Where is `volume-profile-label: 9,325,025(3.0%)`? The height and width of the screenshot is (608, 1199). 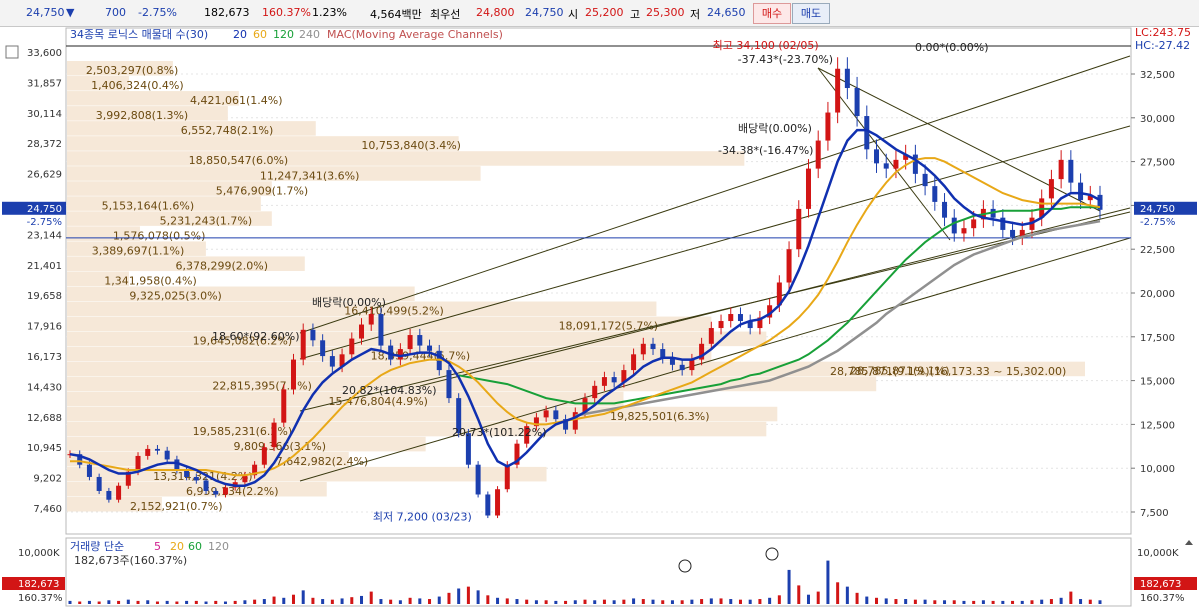
volume-profile-label: 9,325,025(3.0%) is located at coordinates (175, 296).